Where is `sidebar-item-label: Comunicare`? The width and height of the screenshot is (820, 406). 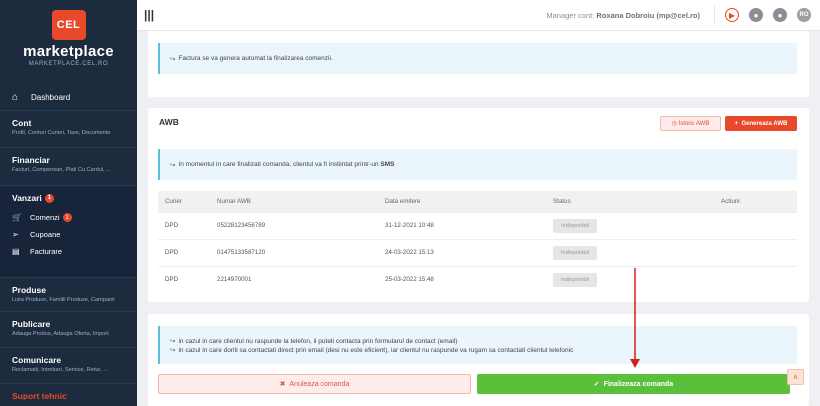
sidebar-item-label: Comunicare is located at coordinates (37, 360).